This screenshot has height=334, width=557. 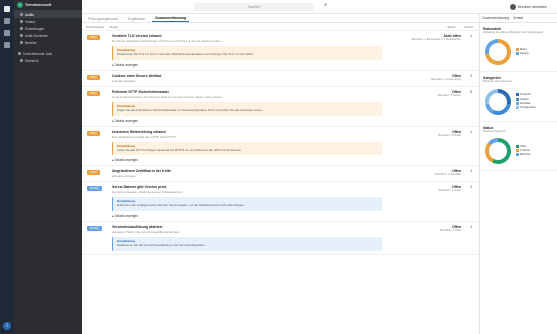 I want to click on legend-item: Behoben, so click(x=523, y=155).